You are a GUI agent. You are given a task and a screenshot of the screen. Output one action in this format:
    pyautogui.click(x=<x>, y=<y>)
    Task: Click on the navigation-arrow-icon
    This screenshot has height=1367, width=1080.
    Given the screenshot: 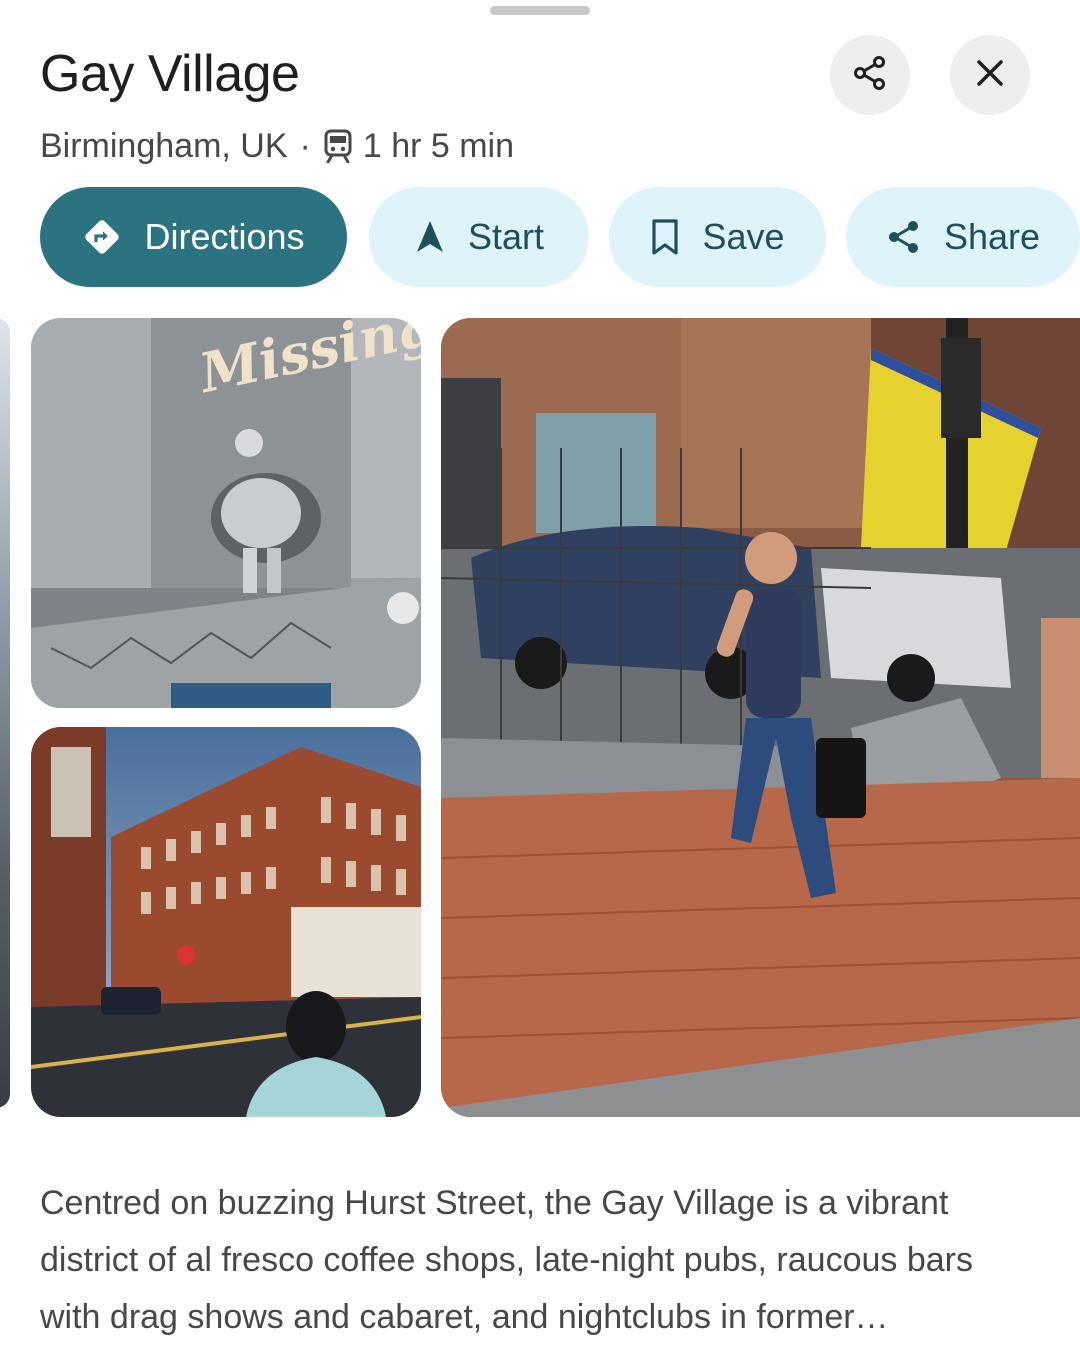 What is the action you would take?
    pyautogui.click(x=430, y=237)
    